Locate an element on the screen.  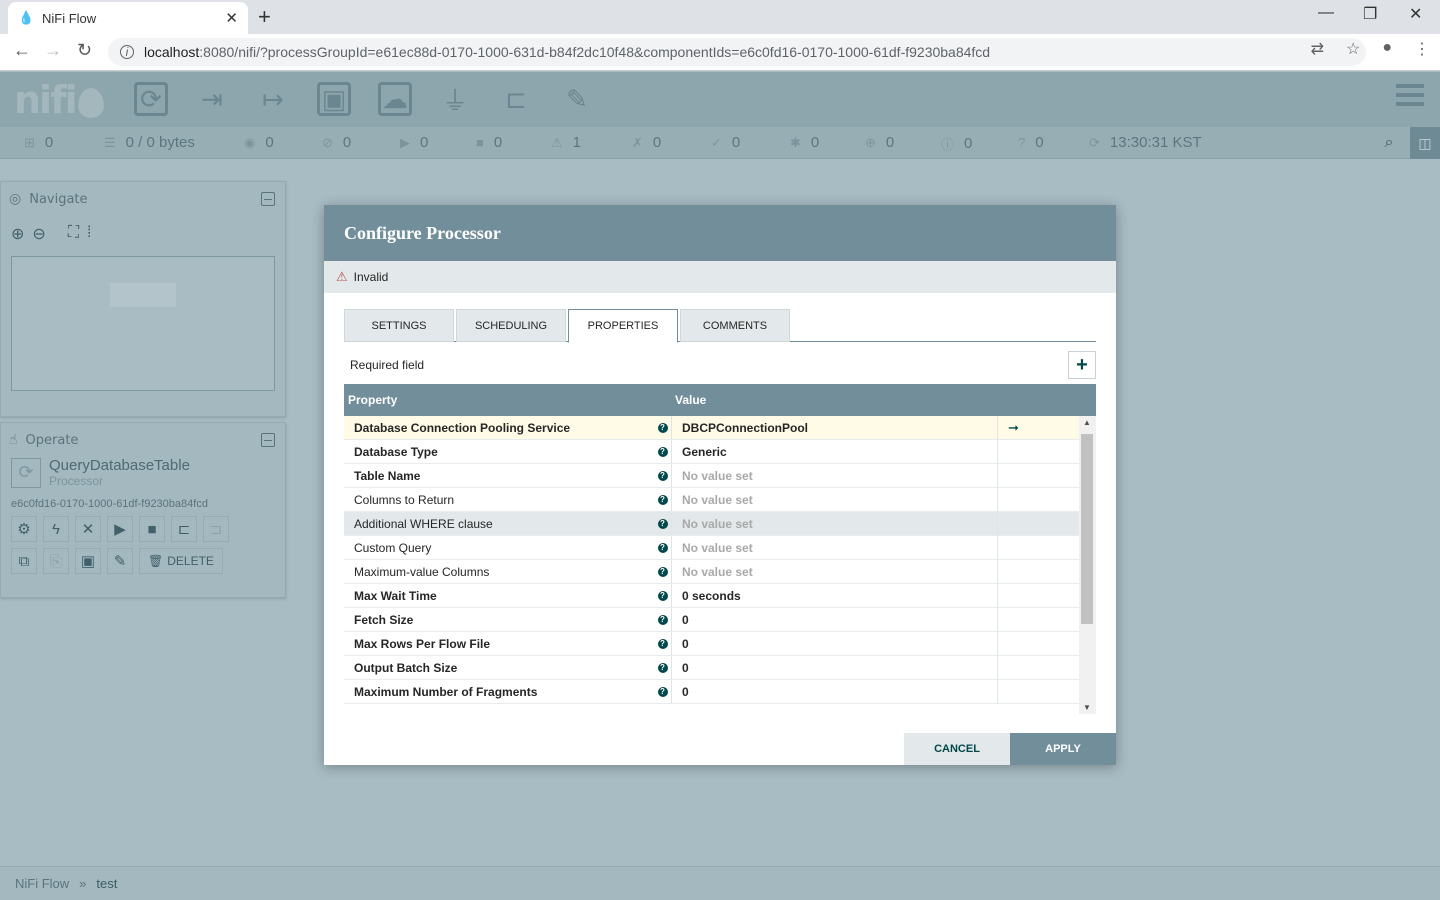
zoom-out-icon: ⊖ is located at coordinates (38, 234).